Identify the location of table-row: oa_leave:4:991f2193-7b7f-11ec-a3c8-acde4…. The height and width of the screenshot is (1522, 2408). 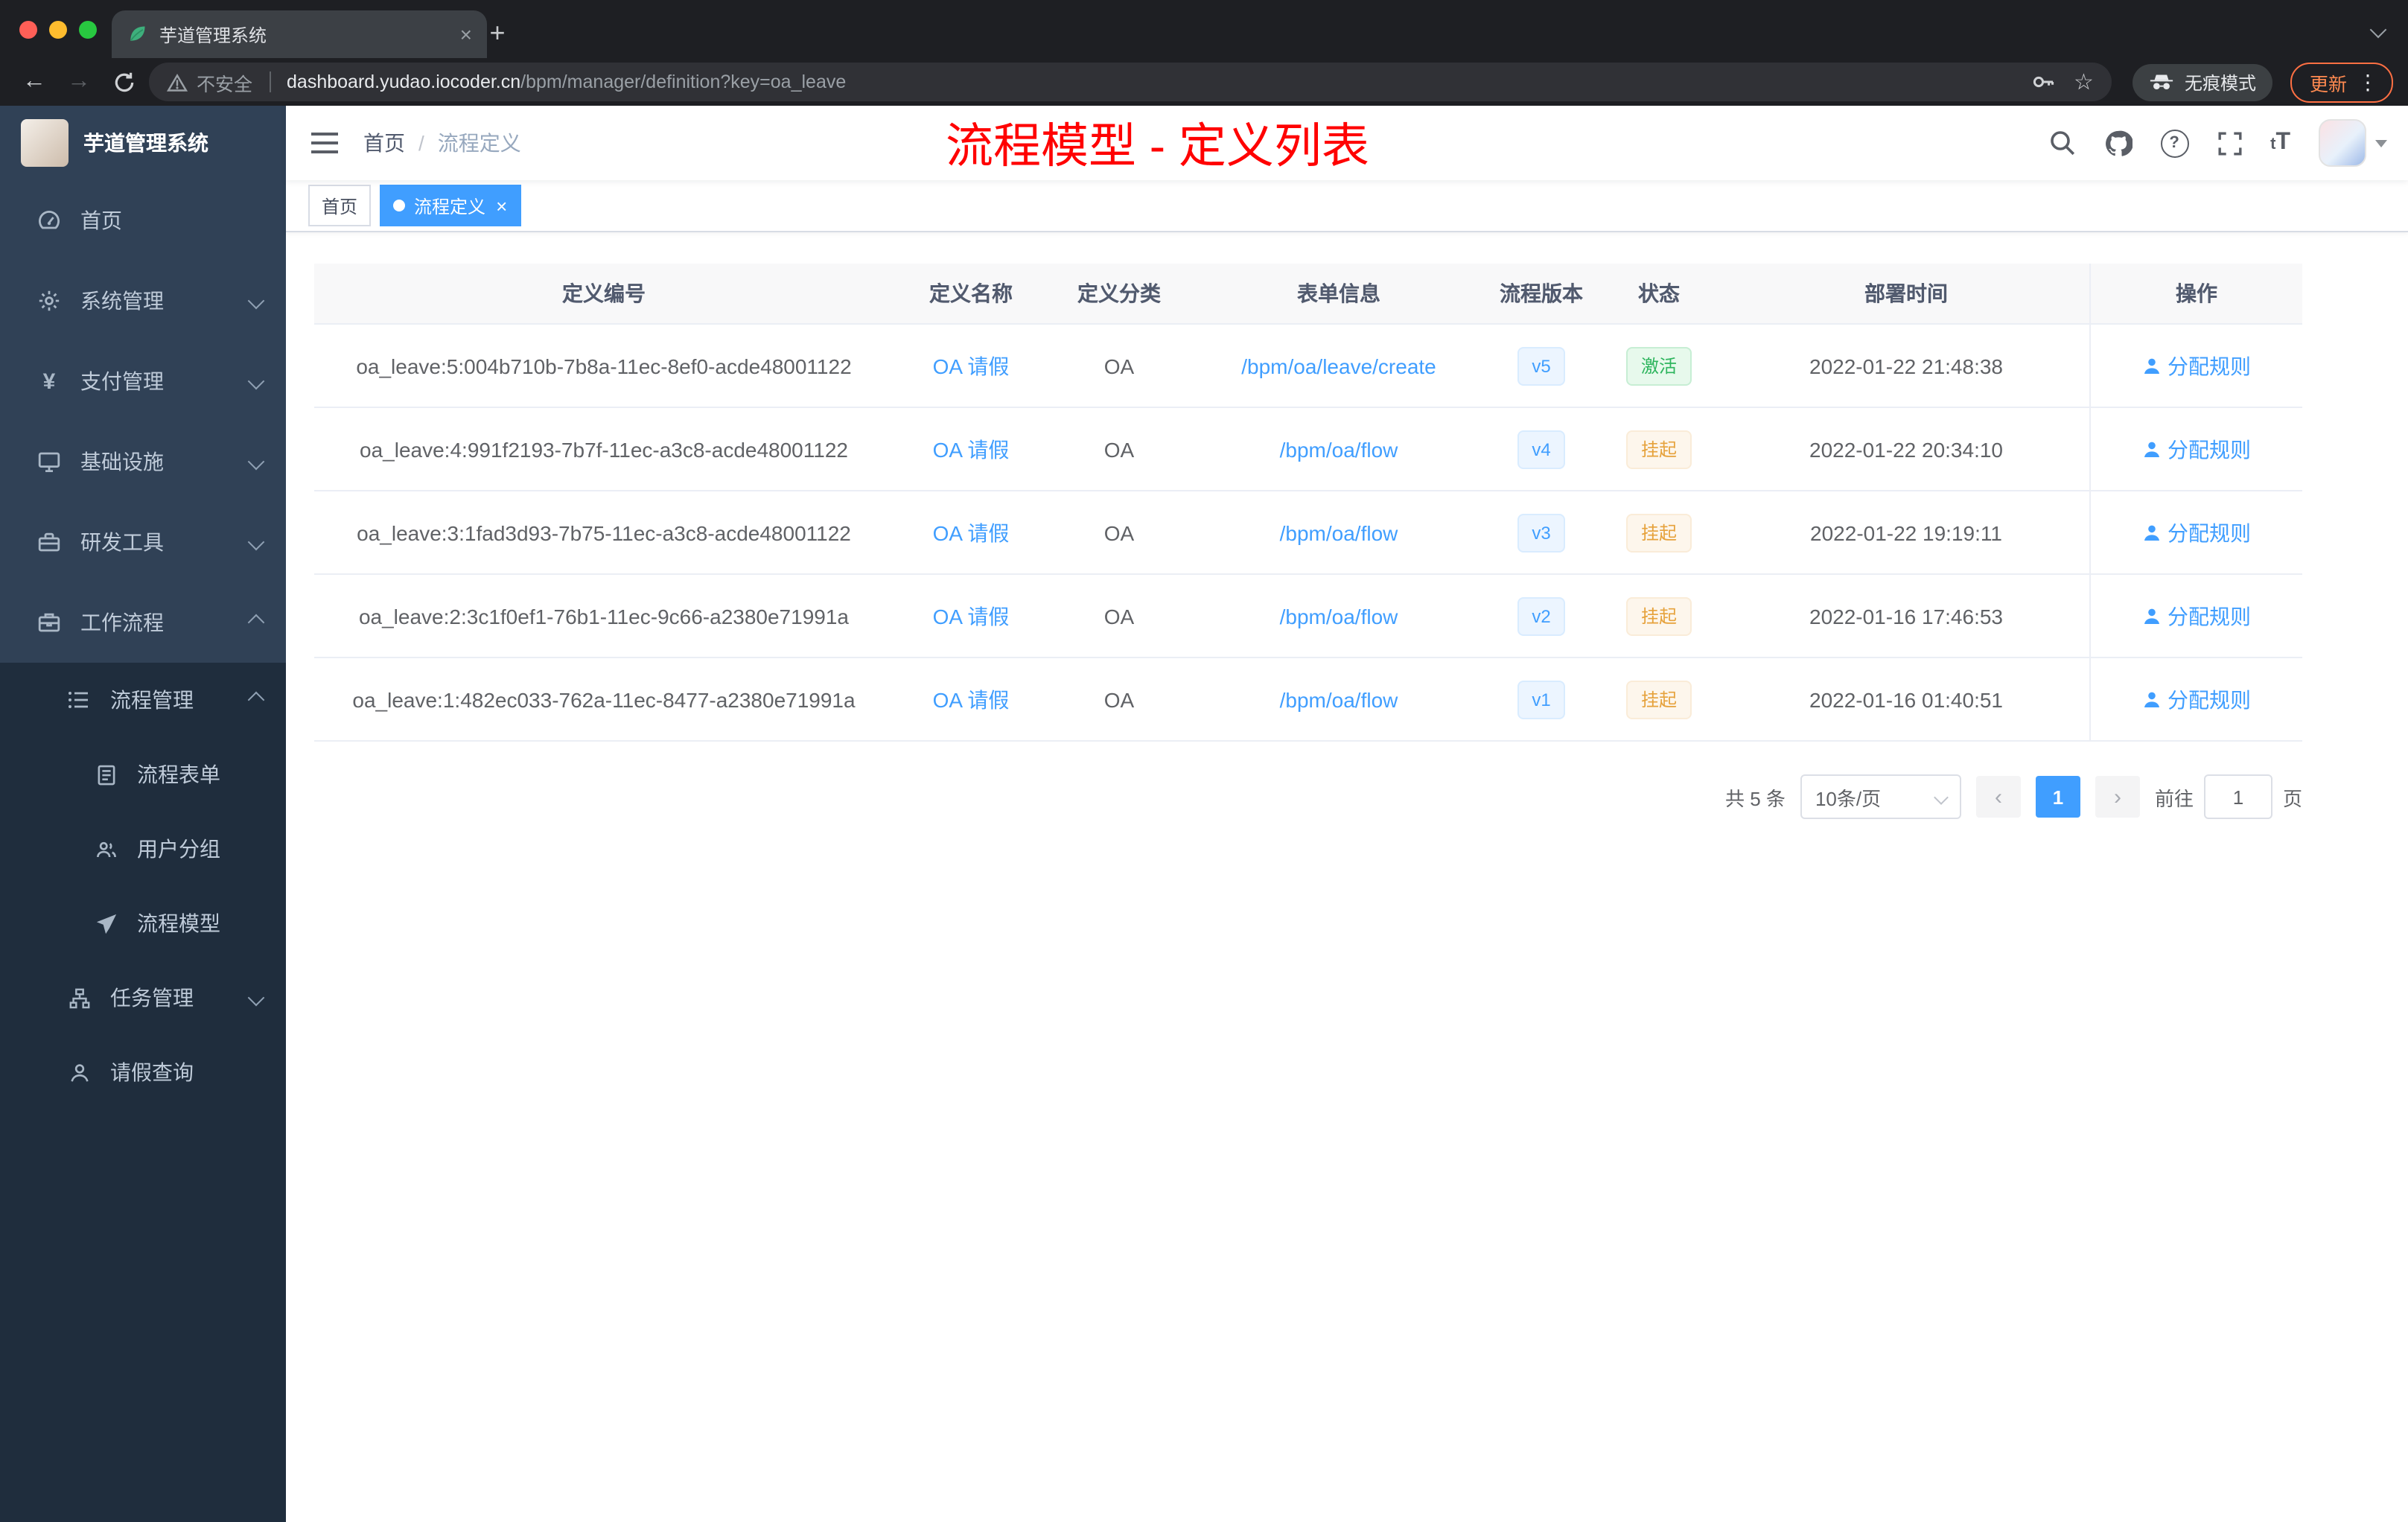
(1308, 449).